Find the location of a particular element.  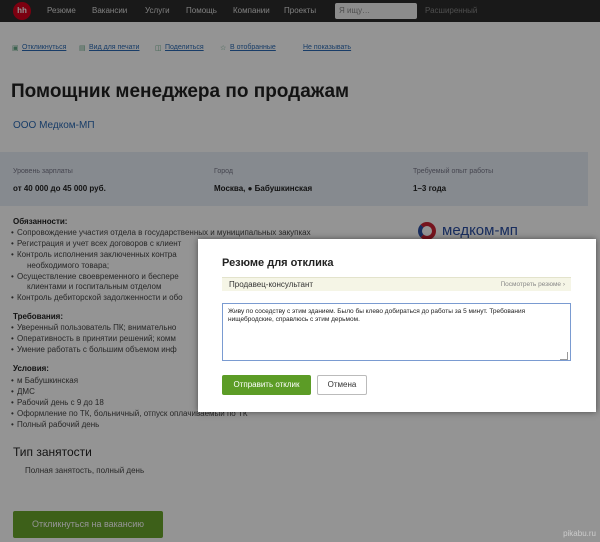

send-response-button: Отправить отклик is located at coordinates (266, 385).